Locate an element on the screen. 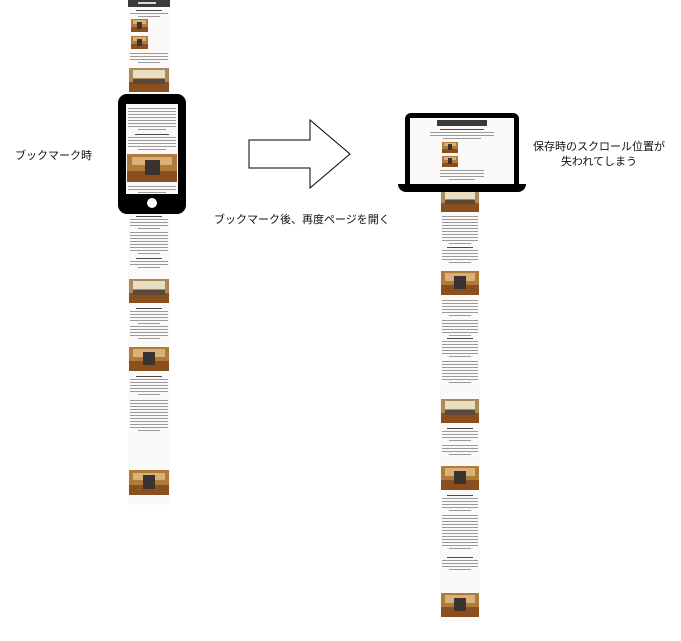 This screenshot has width=681, height=641. phone-screen is located at coordinates (152, 149).